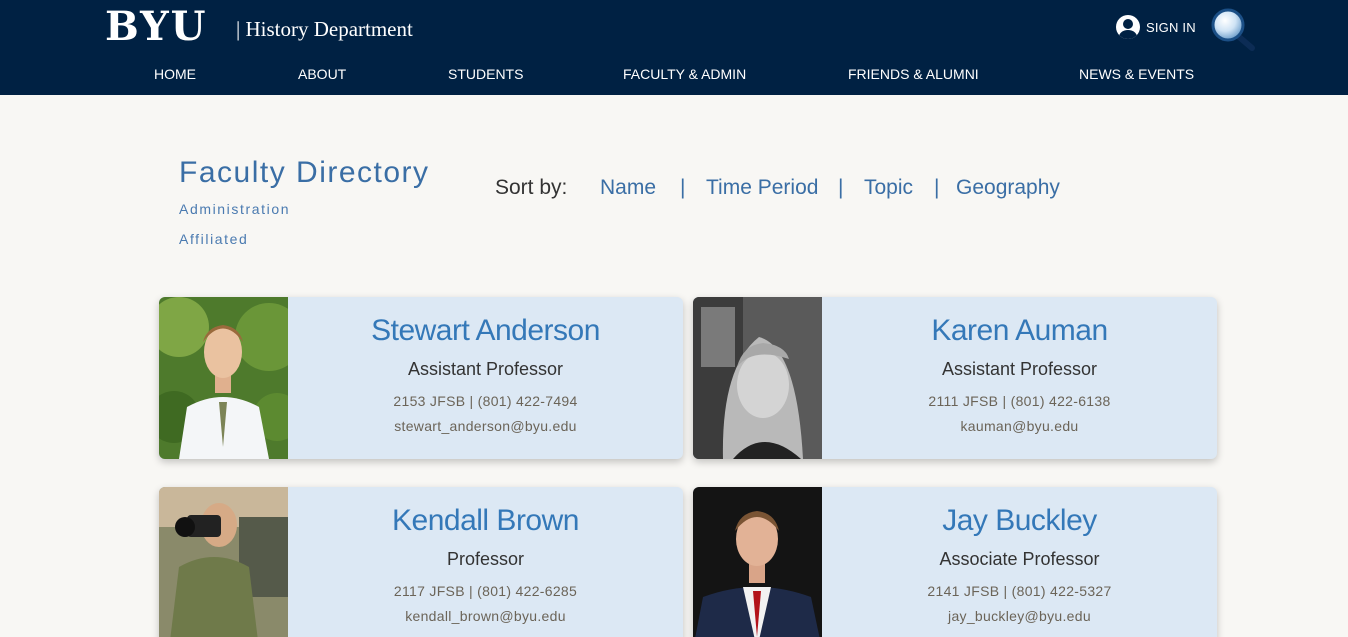 The image size is (1348, 637). What do you see at coordinates (485, 74) in the screenshot?
I see `nav-students: STUDENTS` at bounding box center [485, 74].